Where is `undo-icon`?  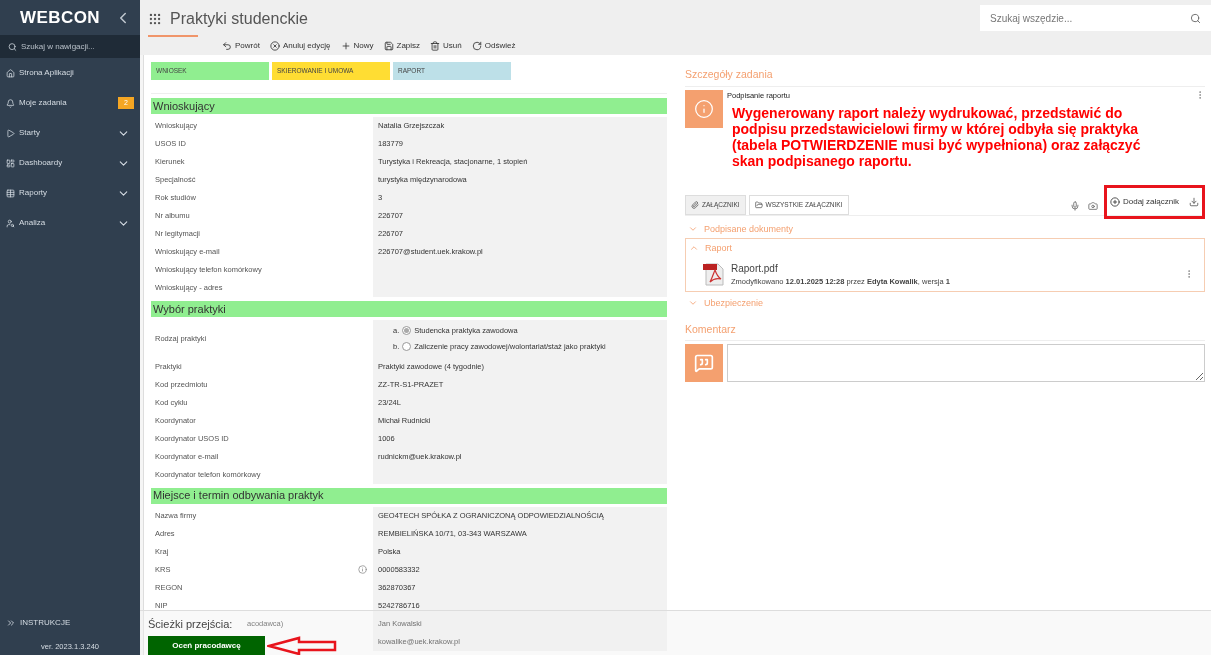 undo-icon is located at coordinates (227, 46).